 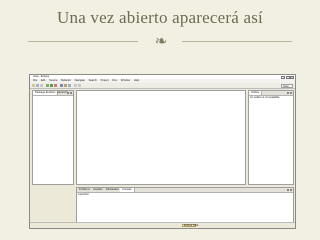 What do you see at coordinates (33, 85) in the screenshot?
I see `new-icon` at bounding box center [33, 85].